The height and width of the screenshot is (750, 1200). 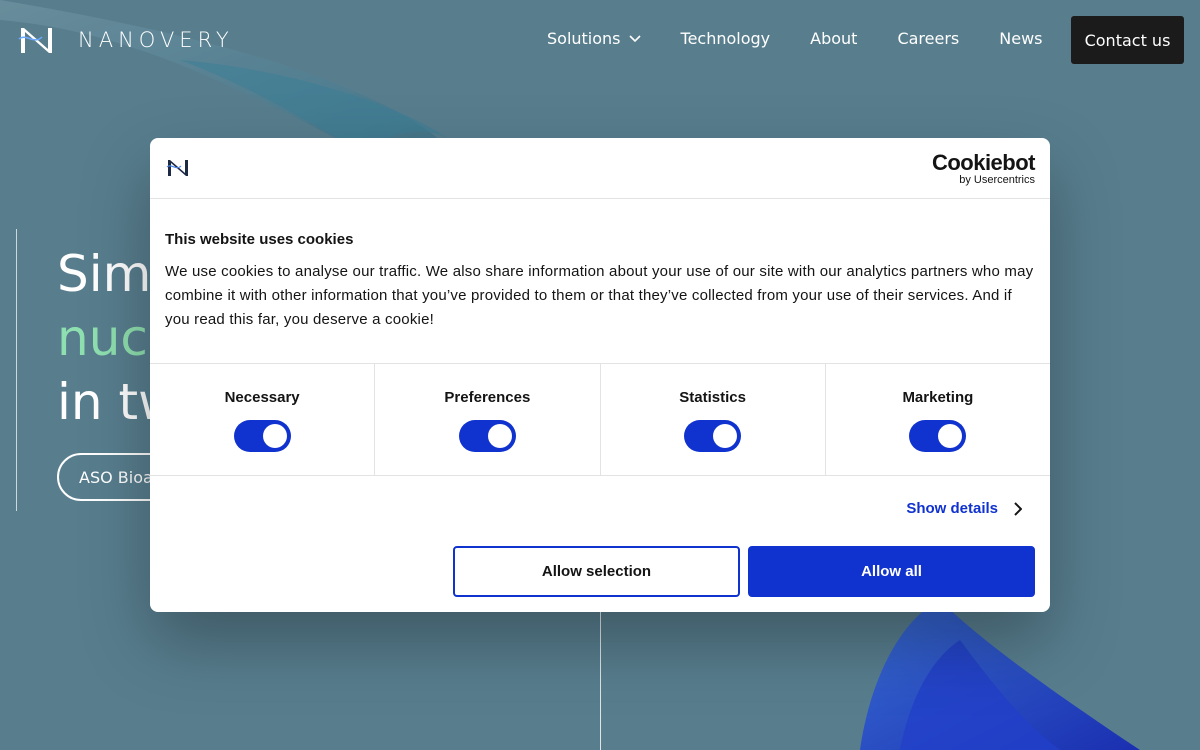 I want to click on center-divider-line, so click(x=600, y=680).